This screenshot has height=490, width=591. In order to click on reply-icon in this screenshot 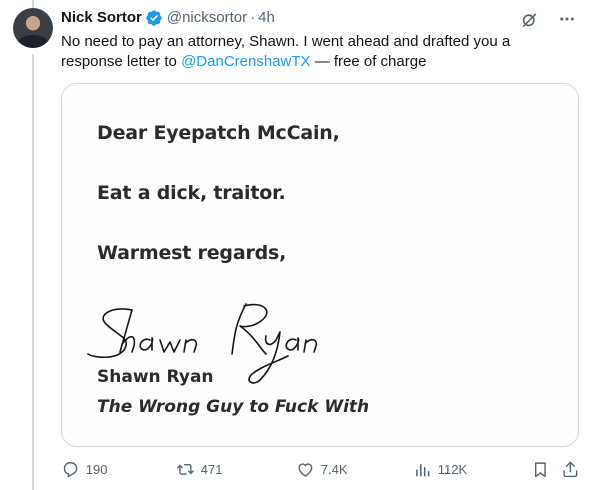, I will do `click(70, 469)`.